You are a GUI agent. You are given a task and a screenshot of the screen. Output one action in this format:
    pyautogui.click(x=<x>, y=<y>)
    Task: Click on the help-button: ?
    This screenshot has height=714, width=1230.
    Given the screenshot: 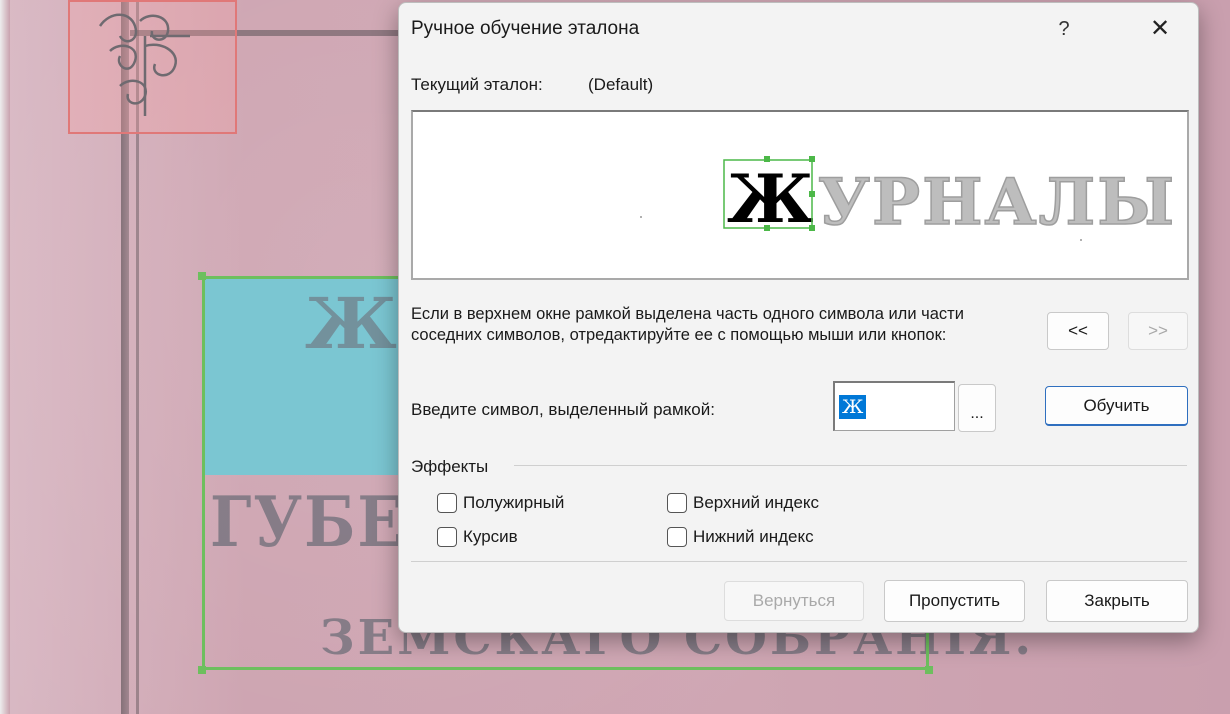 What is the action you would take?
    pyautogui.click(x=1064, y=29)
    